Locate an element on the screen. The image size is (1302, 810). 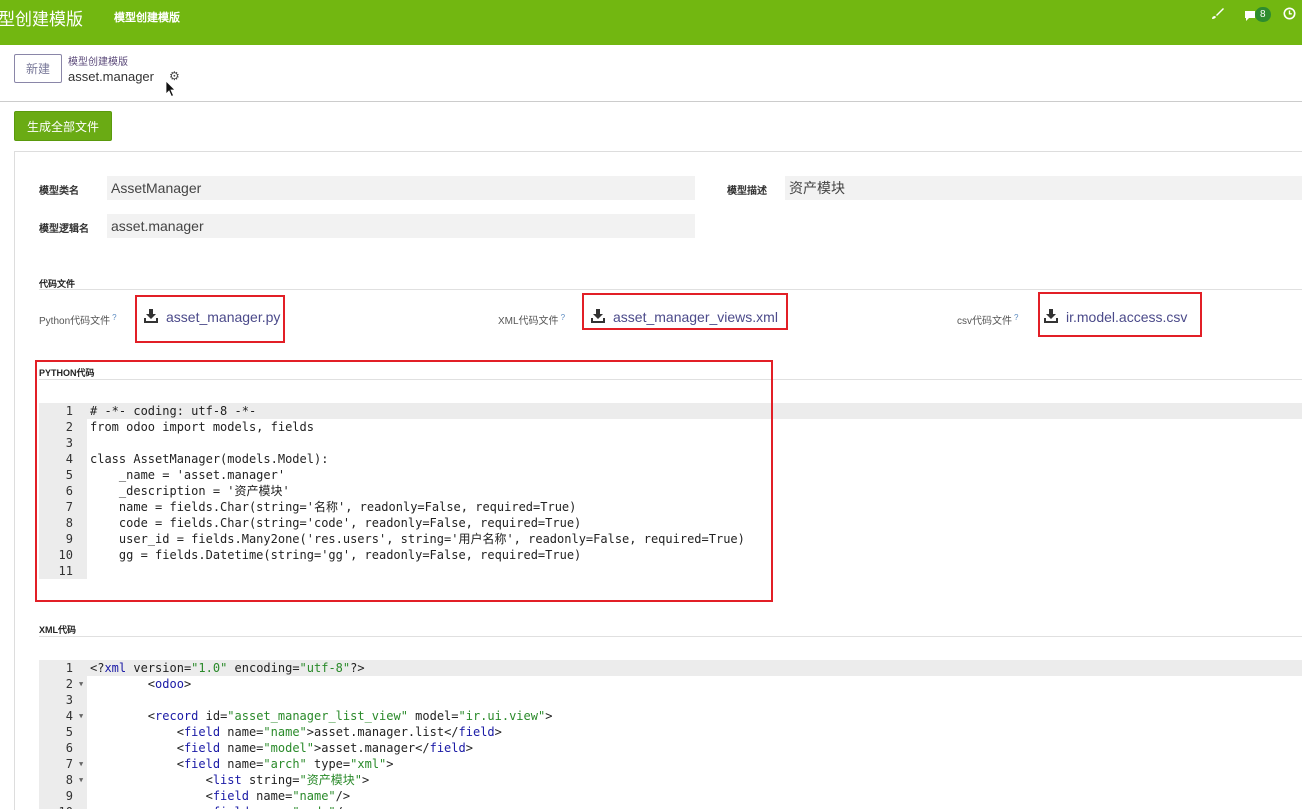
xml-file-label: XML代码文件? is located at coordinates (531, 319).